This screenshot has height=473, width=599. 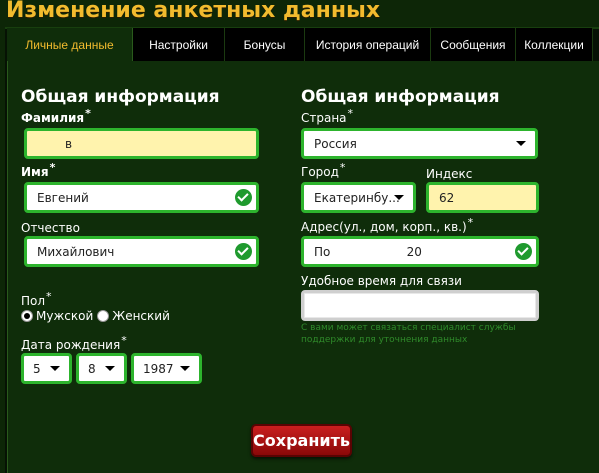 I want to click on gender-female-label: Женский, so click(x=141, y=316).